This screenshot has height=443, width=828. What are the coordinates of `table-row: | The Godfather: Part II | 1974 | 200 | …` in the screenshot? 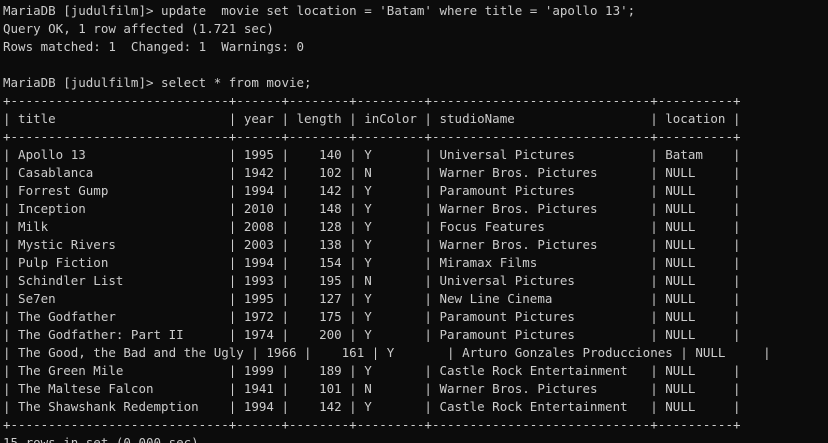 It's located at (372, 334).